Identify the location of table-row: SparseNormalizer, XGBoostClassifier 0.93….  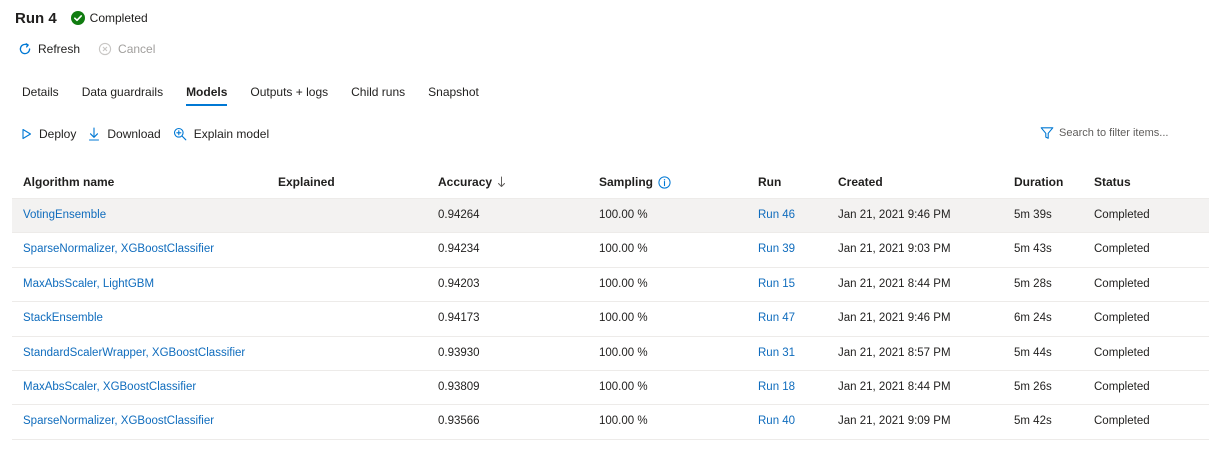
(610, 422).